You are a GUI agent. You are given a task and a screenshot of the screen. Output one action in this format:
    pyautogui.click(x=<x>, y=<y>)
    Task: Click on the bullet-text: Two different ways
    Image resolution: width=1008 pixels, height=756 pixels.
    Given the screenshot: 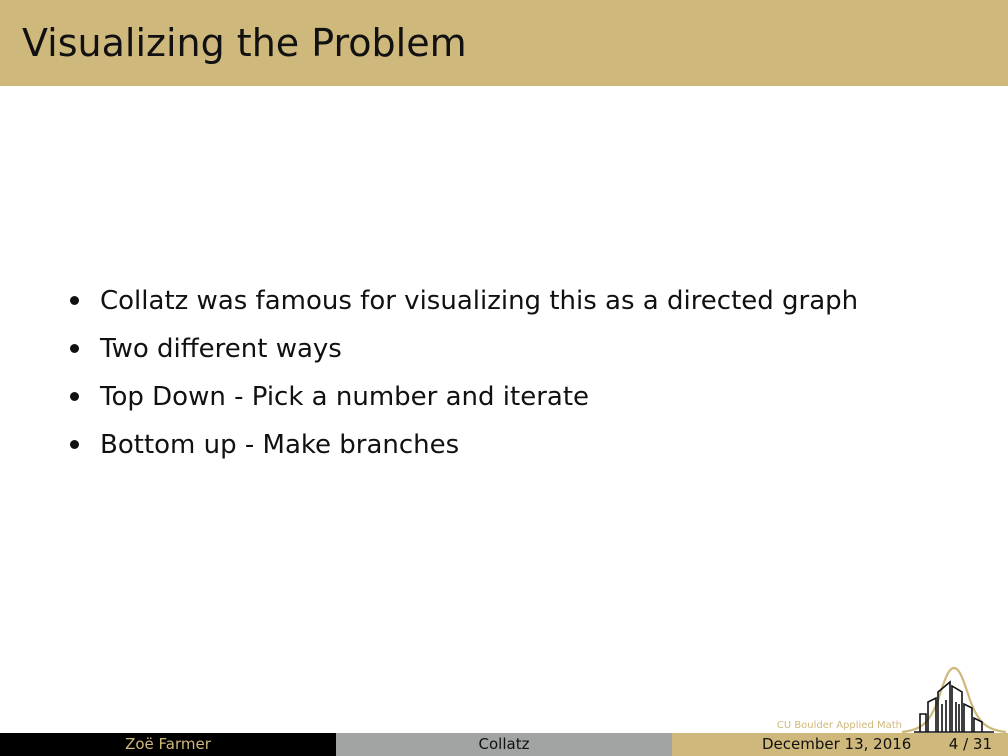 What is the action you would take?
    pyautogui.click(x=221, y=349)
    